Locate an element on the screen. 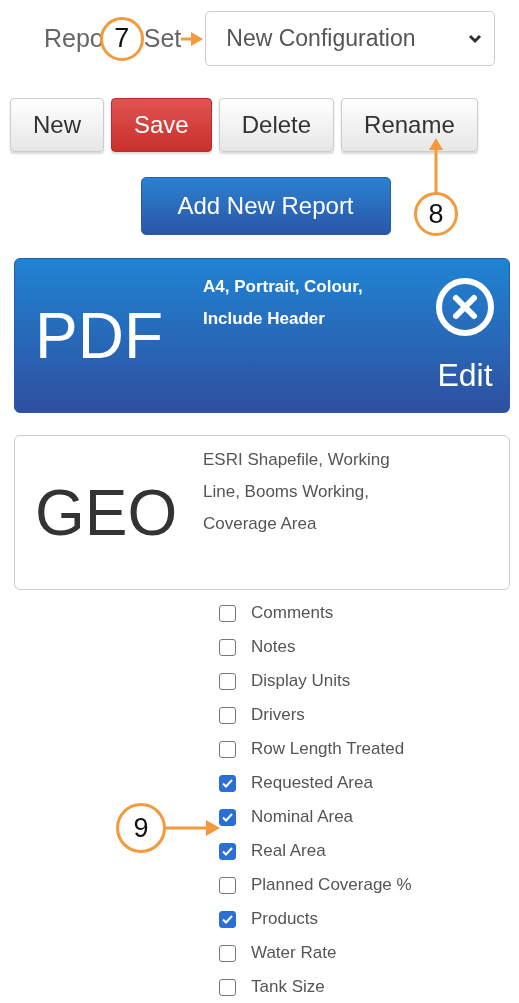 The width and height of the screenshot is (519, 1003). option-label: Display Units is located at coordinates (301, 681).